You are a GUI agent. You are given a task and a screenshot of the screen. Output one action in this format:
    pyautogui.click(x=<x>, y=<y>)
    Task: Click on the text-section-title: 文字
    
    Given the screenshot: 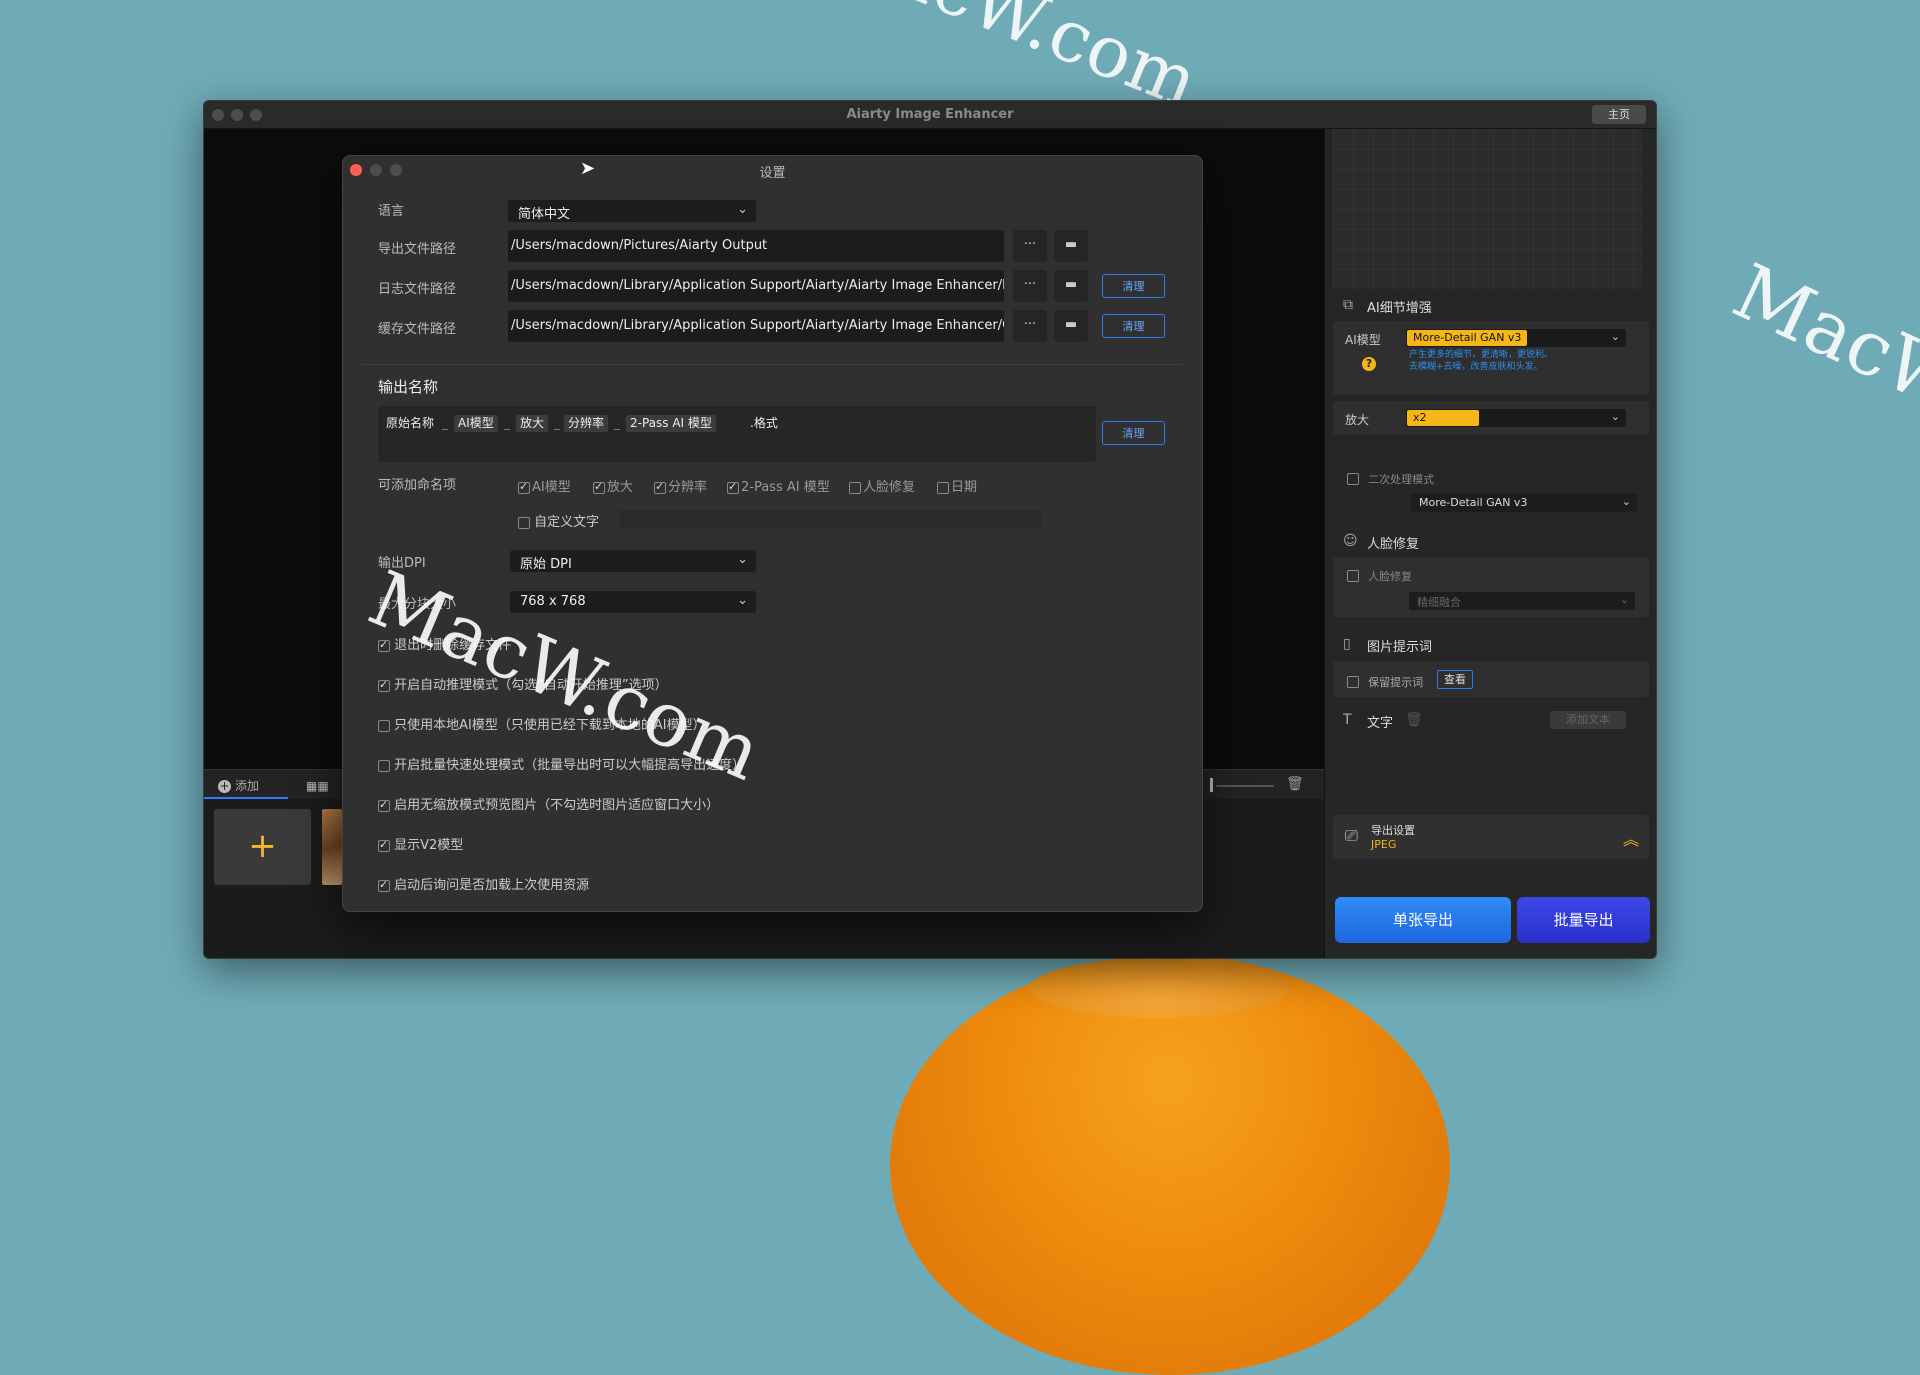 What is the action you would take?
    pyautogui.click(x=1380, y=723)
    